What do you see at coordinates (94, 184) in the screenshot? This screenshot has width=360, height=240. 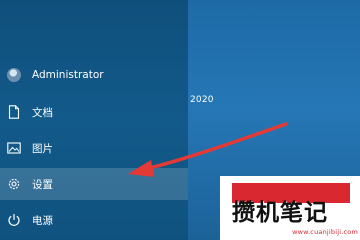 I see `menu-item-settings: 设置` at bounding box center [94, 184].